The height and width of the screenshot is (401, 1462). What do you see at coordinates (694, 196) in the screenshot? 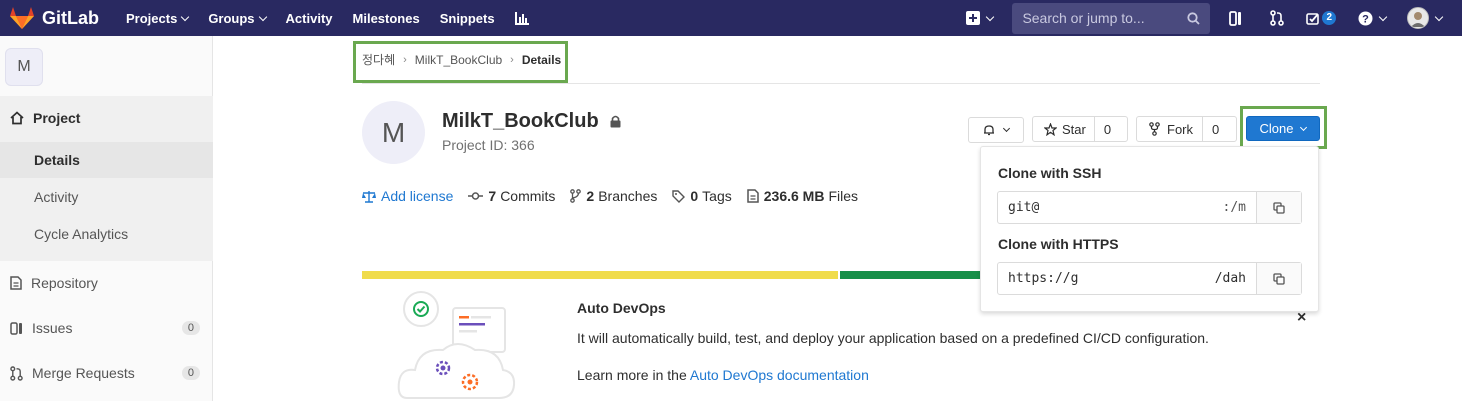
I see `tags-count: 0` at bounding box center [694, 196].